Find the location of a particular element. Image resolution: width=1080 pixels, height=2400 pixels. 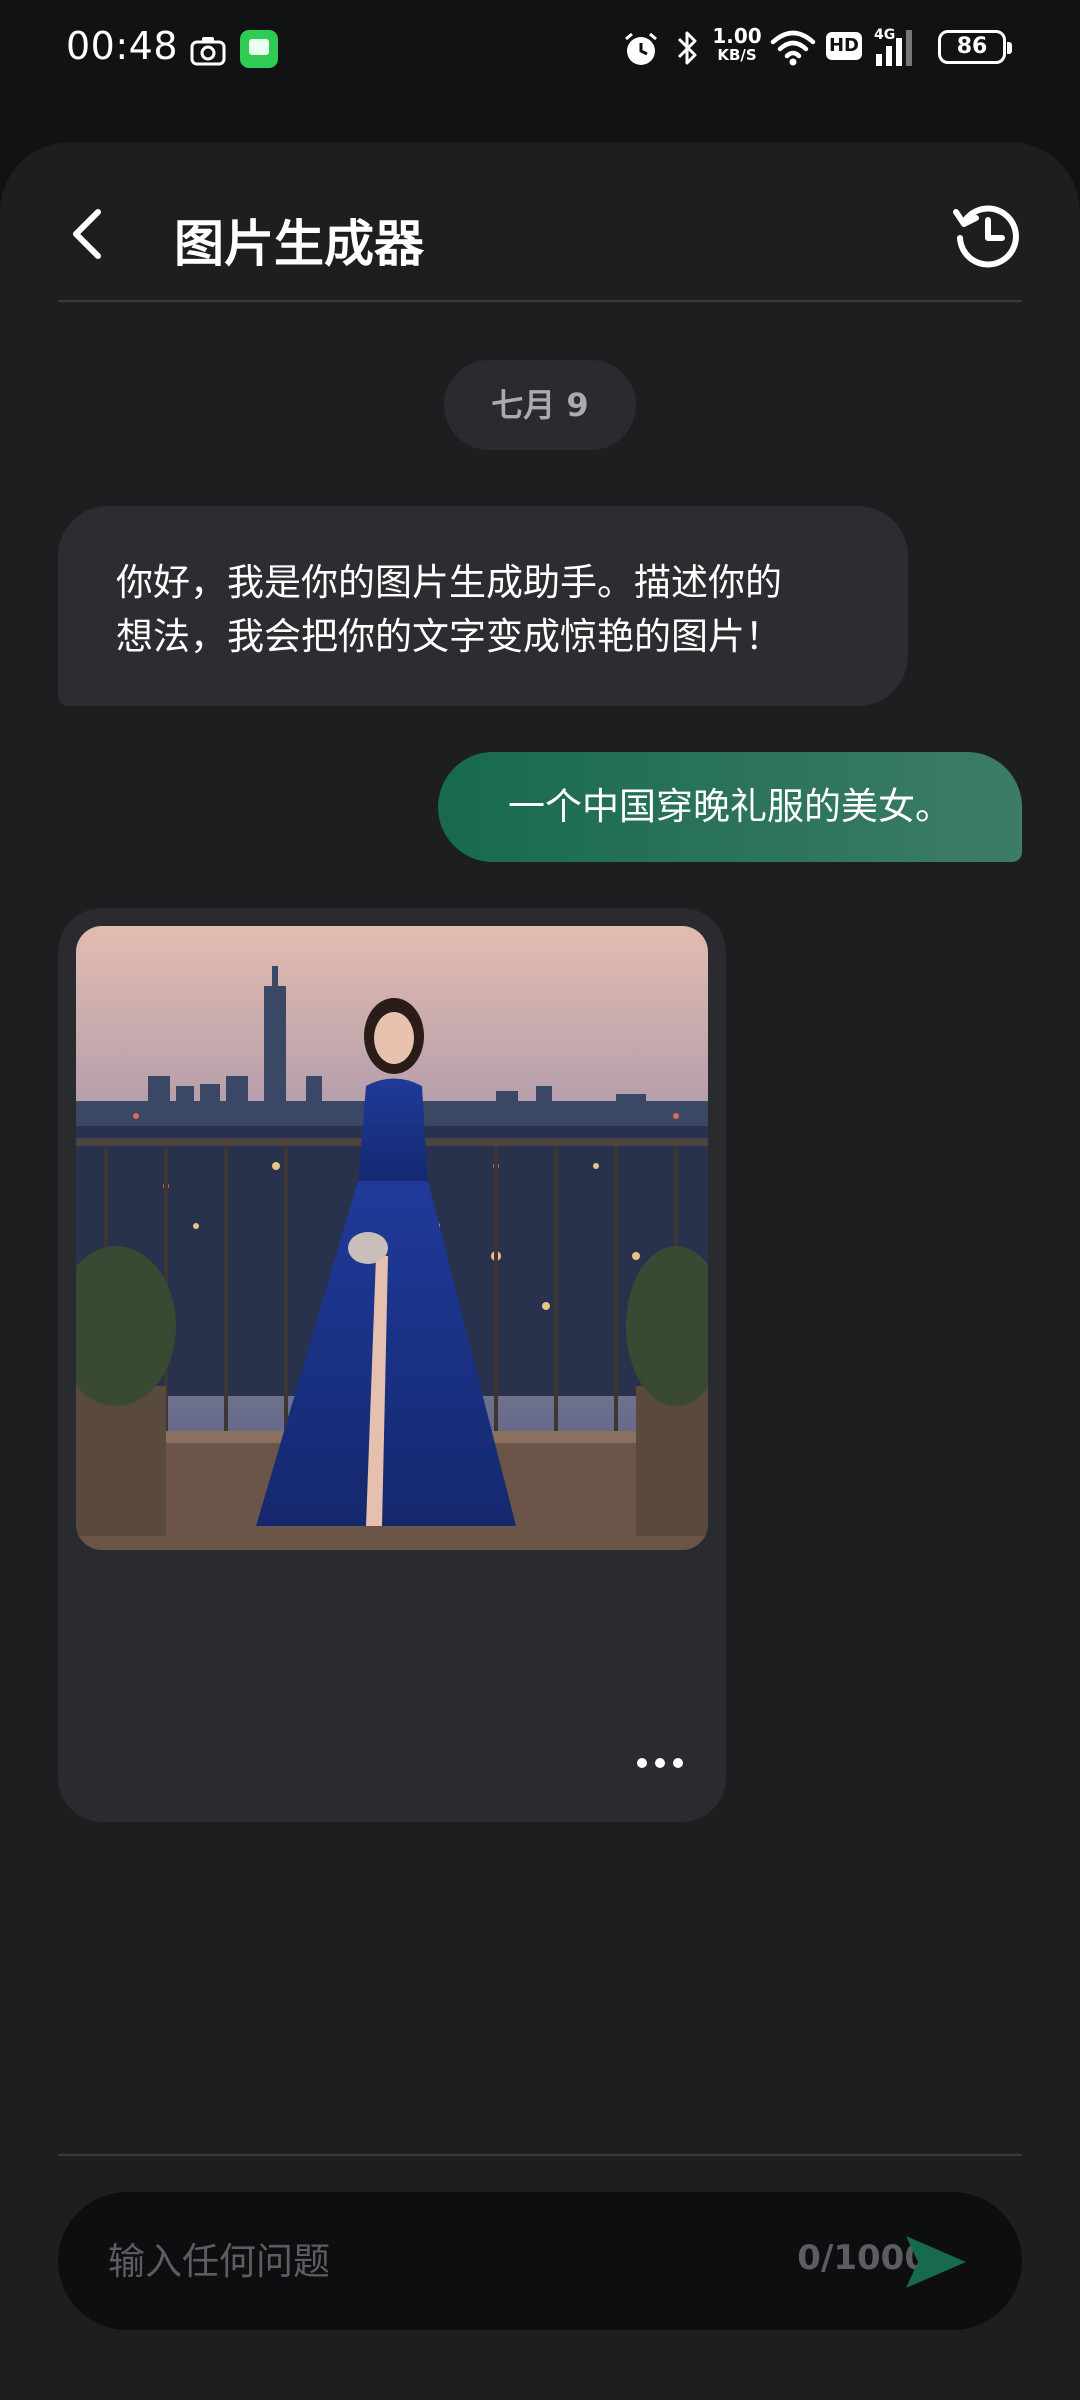

battery-level: 86 is located at coordinates (972, 46).